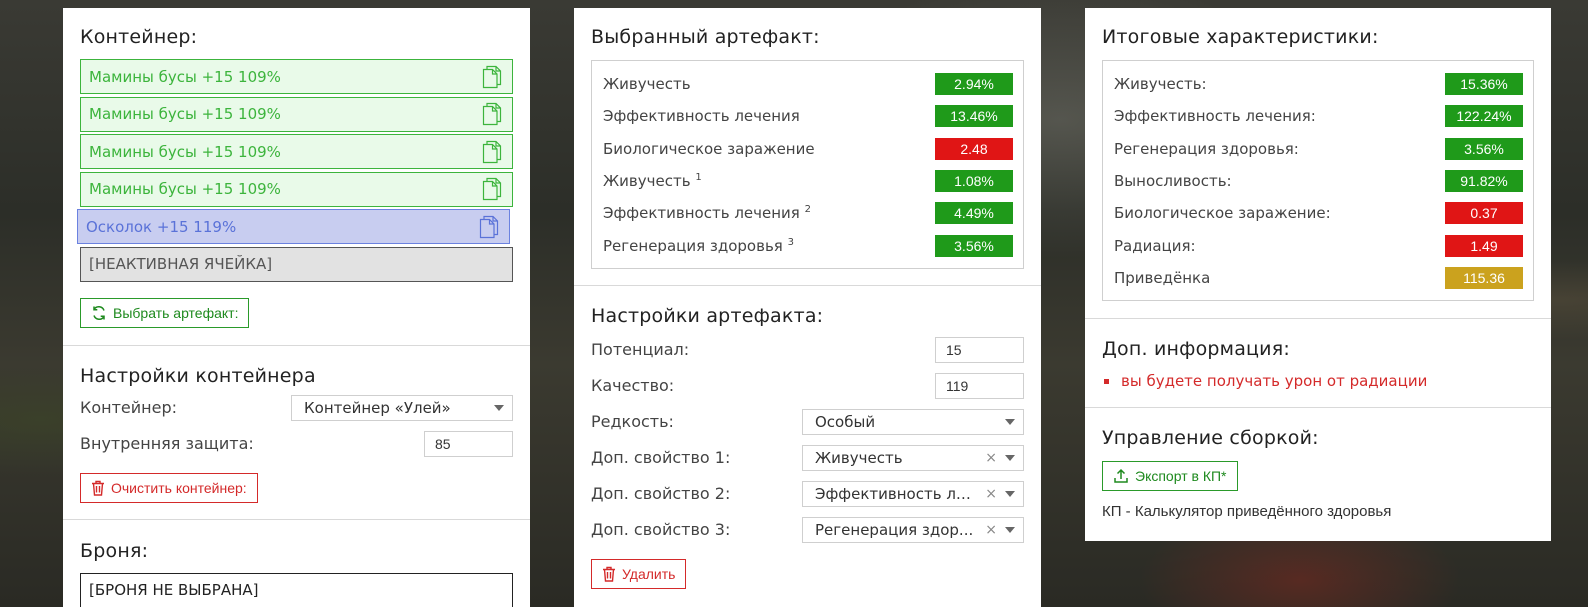 The width and height of the screenshot is (1588, 607). Describe the element at coordinates (845, 421) in the screenshot. I see `rarity-select-value: Особый` at that location.